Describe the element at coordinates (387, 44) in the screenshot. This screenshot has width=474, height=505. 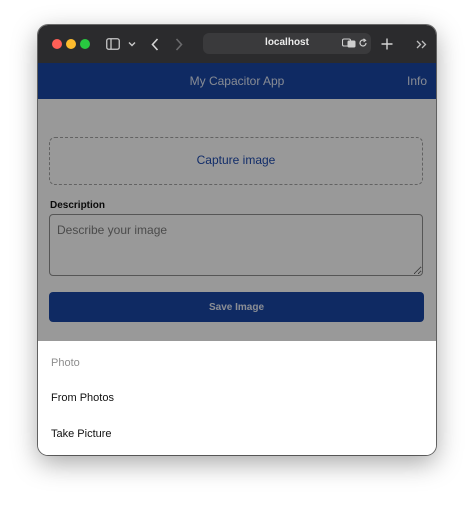
I see `new-tab-icon` at that location.